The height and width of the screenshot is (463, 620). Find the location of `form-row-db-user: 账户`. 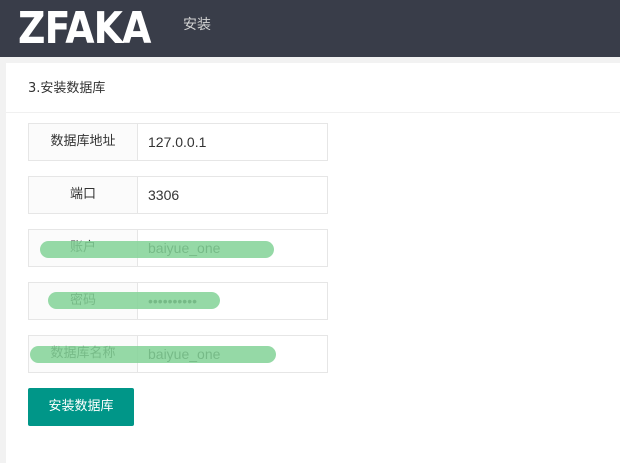

form-row-db-user: 账户 is located at coordinates (178, 248).